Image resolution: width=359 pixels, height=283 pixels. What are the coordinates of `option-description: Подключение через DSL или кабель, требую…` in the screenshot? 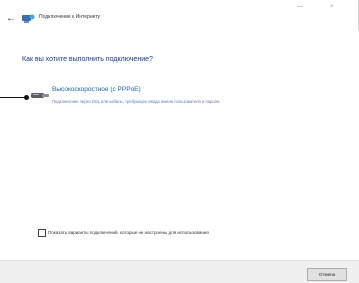 It's located at (136, 101).